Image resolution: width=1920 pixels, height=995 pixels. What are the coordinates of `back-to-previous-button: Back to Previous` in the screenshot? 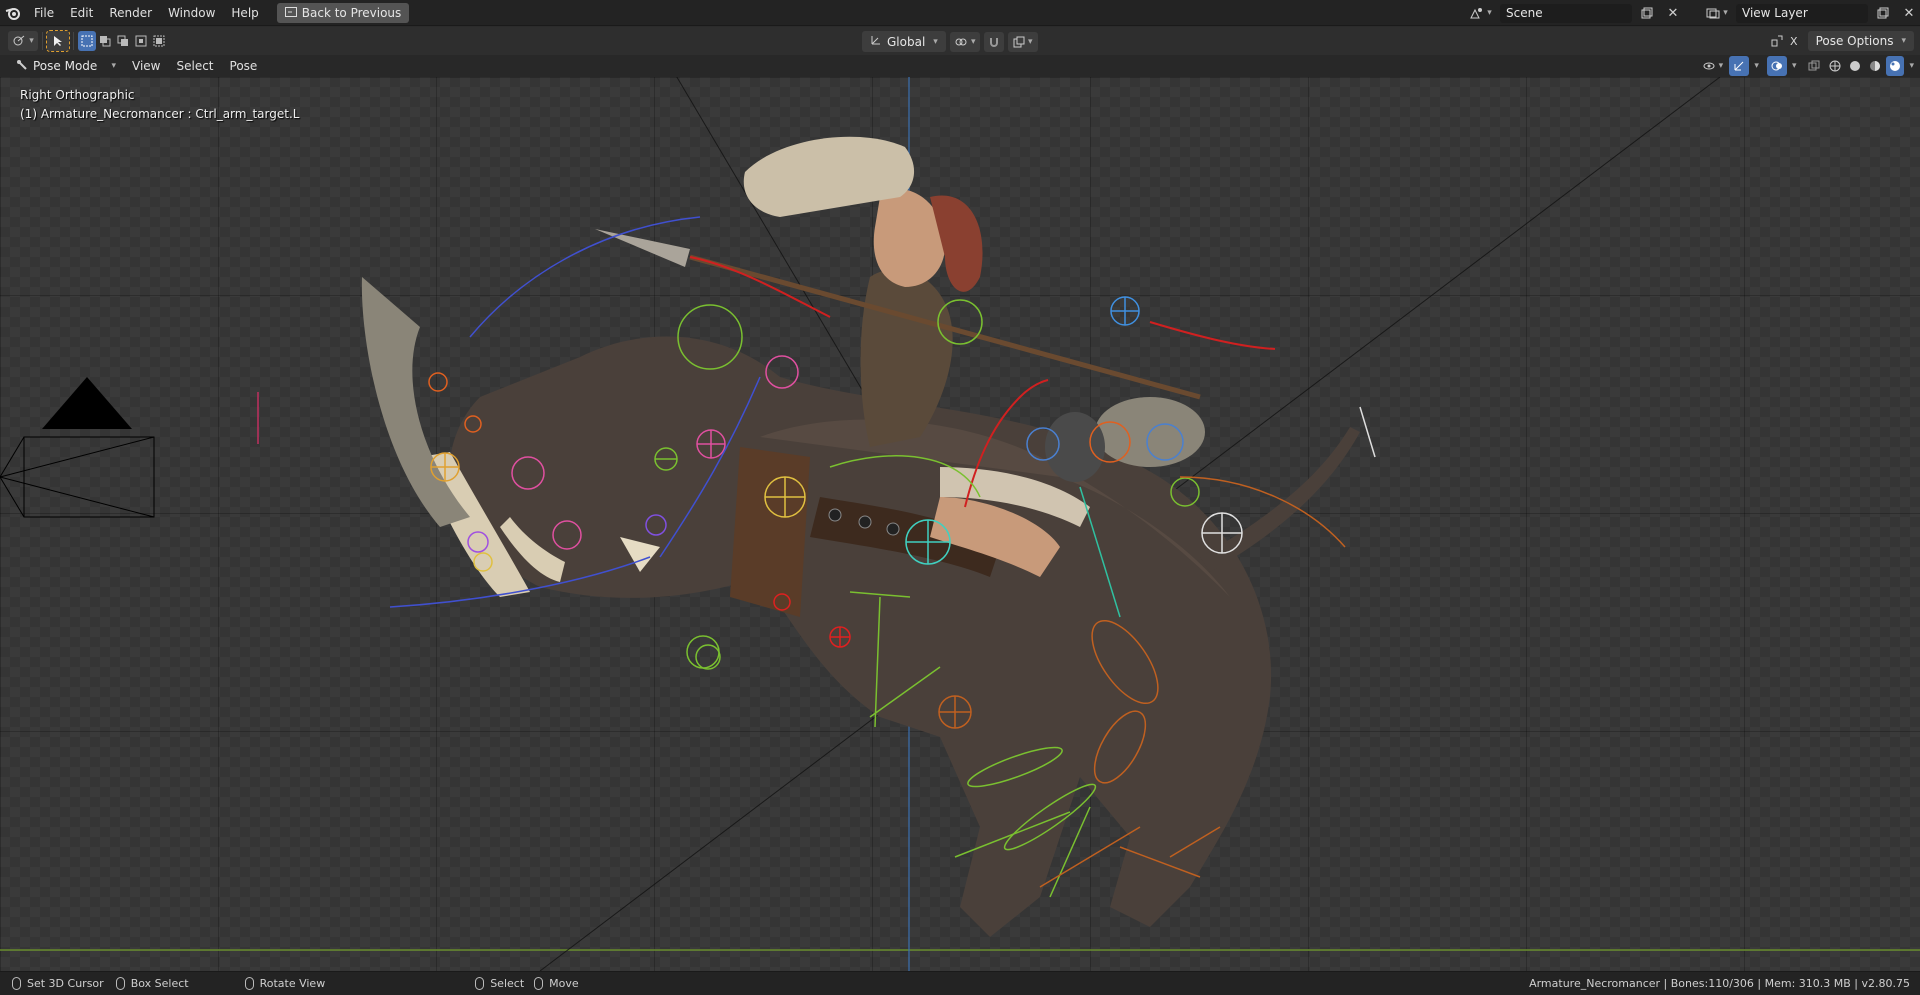 It's located at (343, 12).